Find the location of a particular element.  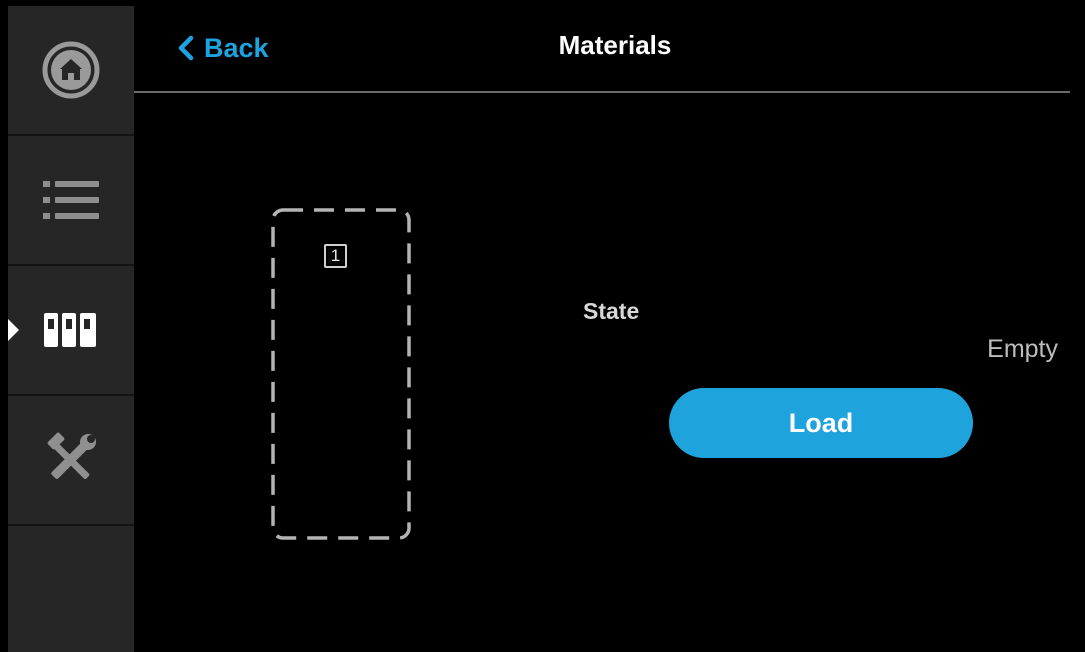

sidebar-item-materials is located at coordinates (71, 331).